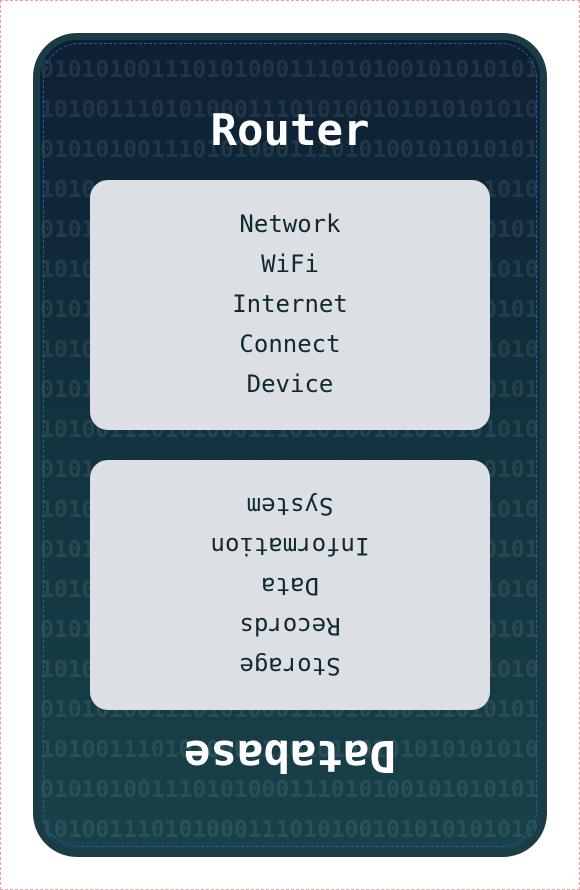 Image resolution: width=580 pixels, height=890 pixels. What do you see at coordinates (290, 666) in the screenshot?
I see `database-item: Storage` at bounding box center [290, 666].